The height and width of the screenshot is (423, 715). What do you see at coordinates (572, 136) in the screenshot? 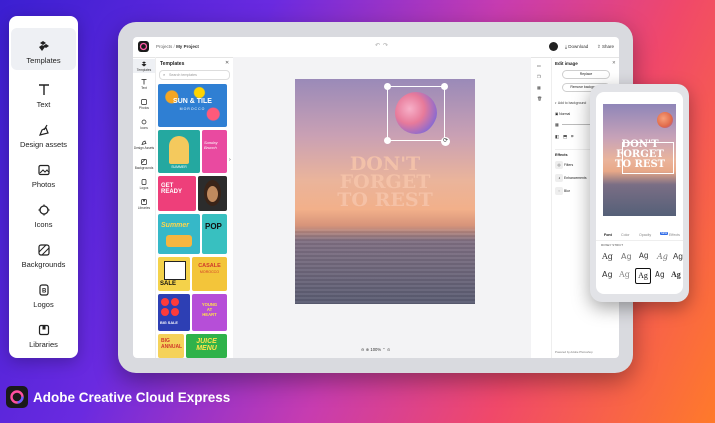
I see `crop-icon: ⌗` at bounding box center [572, 136].